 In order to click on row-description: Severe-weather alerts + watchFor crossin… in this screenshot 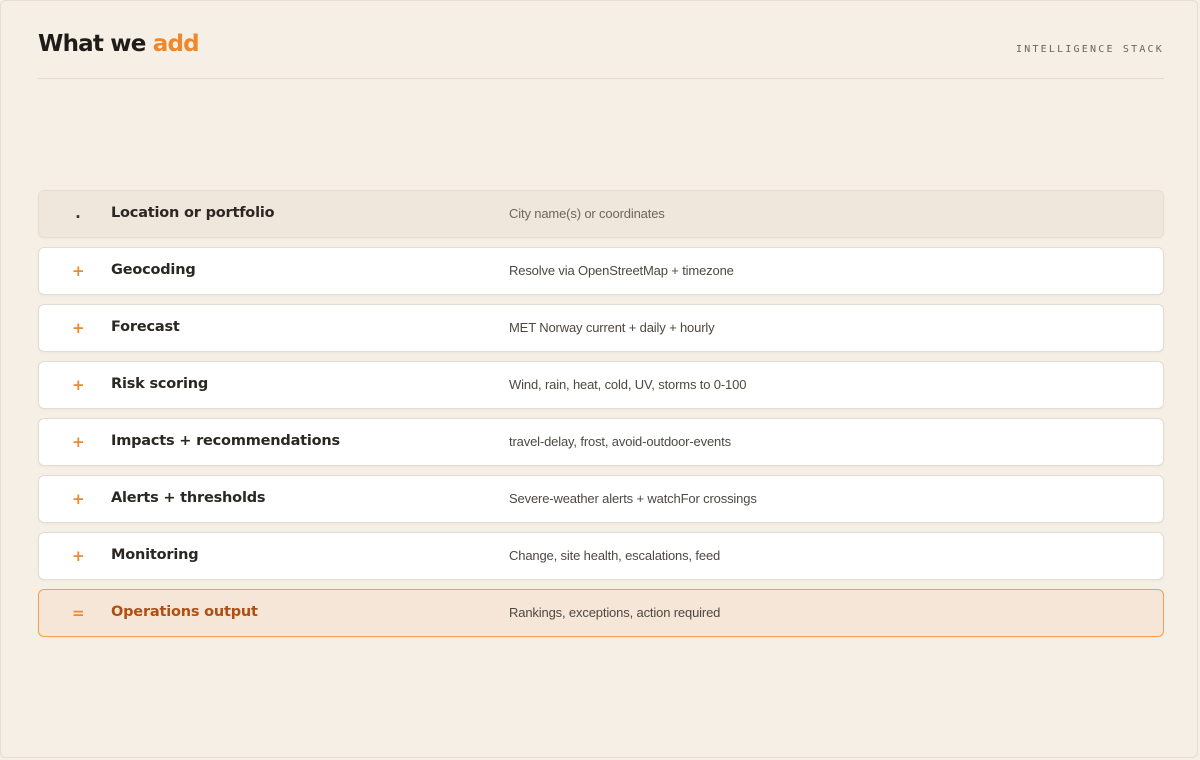, I will do `click(633, 498)`.